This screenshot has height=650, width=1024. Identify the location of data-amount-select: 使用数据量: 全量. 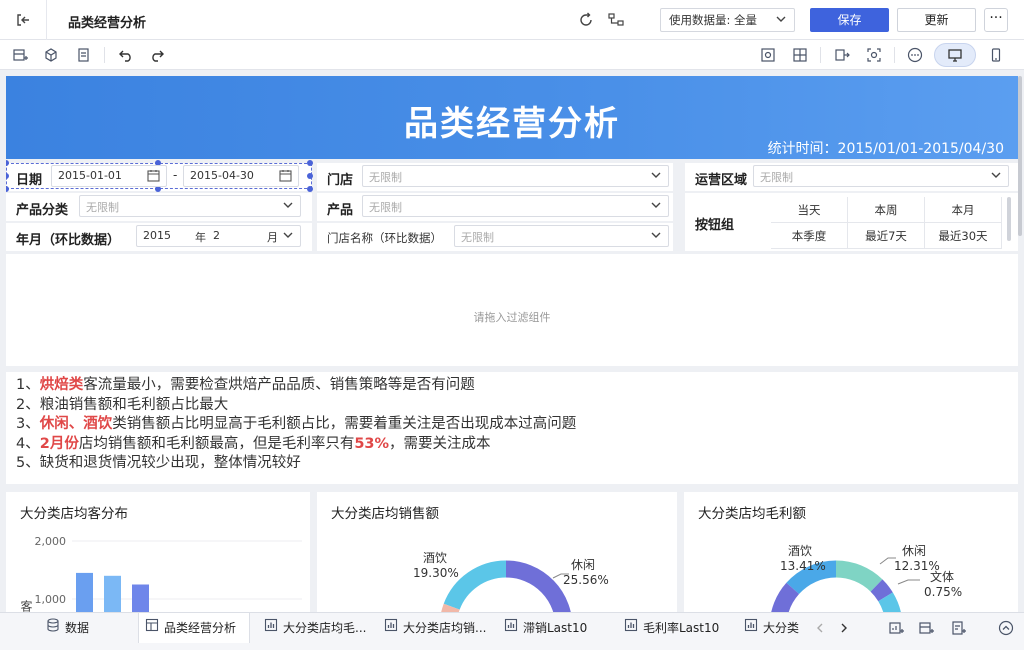
(727, 20).